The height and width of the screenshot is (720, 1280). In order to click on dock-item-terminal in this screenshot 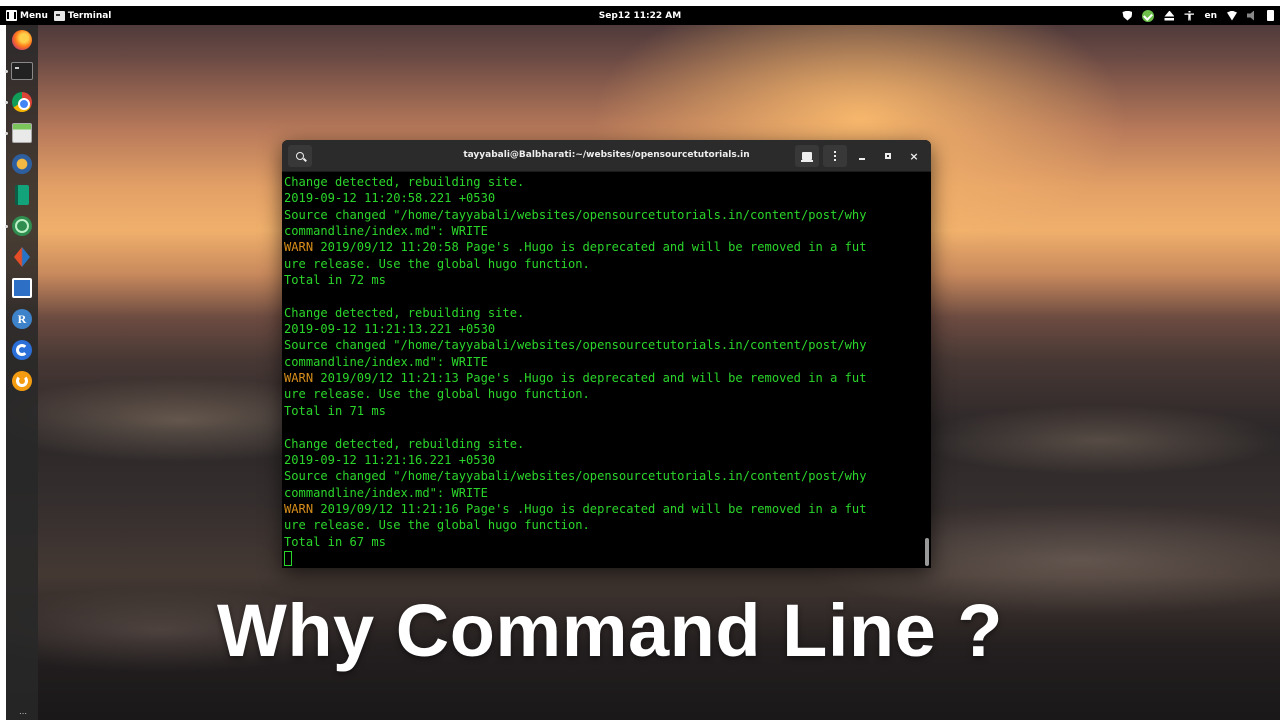, I will do `click(19, 71)`.